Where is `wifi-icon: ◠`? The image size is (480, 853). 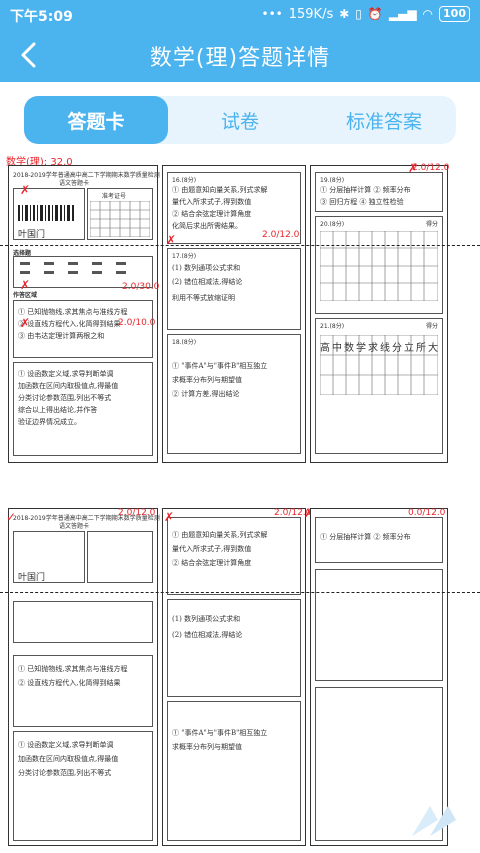 wifi-icon: ◠ is located at coordinates (428, 14).